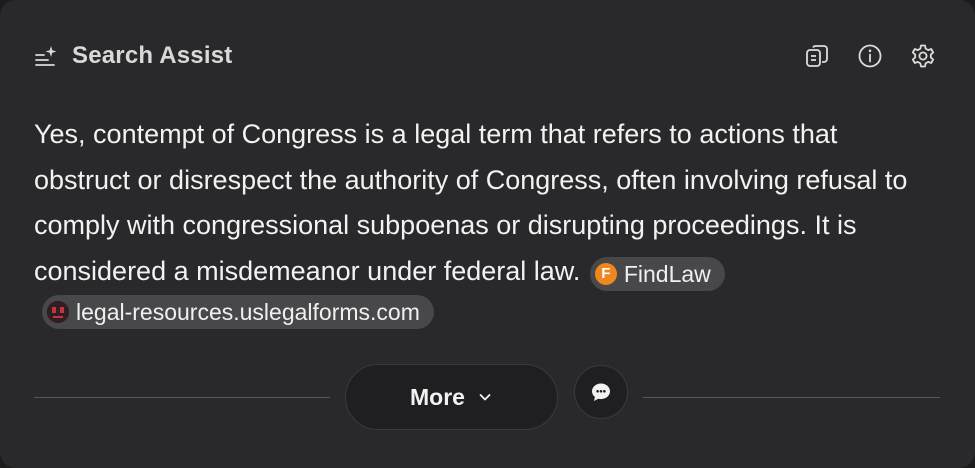  What do you see at coordinates (605, 273) in the screenshot?
I see `findlaw-logo-icon: F` at bounding box center [605, 273].